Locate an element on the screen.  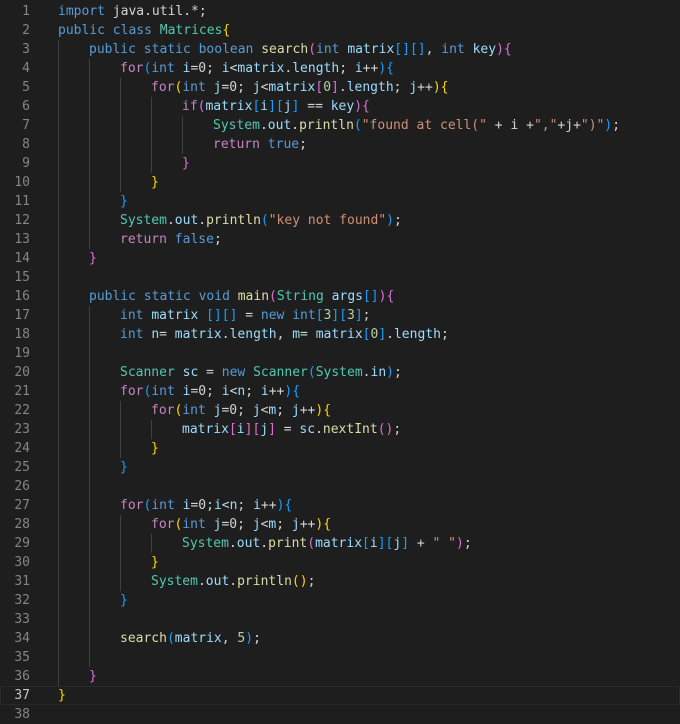
code-token: [ is located at coordinates (232, 429).